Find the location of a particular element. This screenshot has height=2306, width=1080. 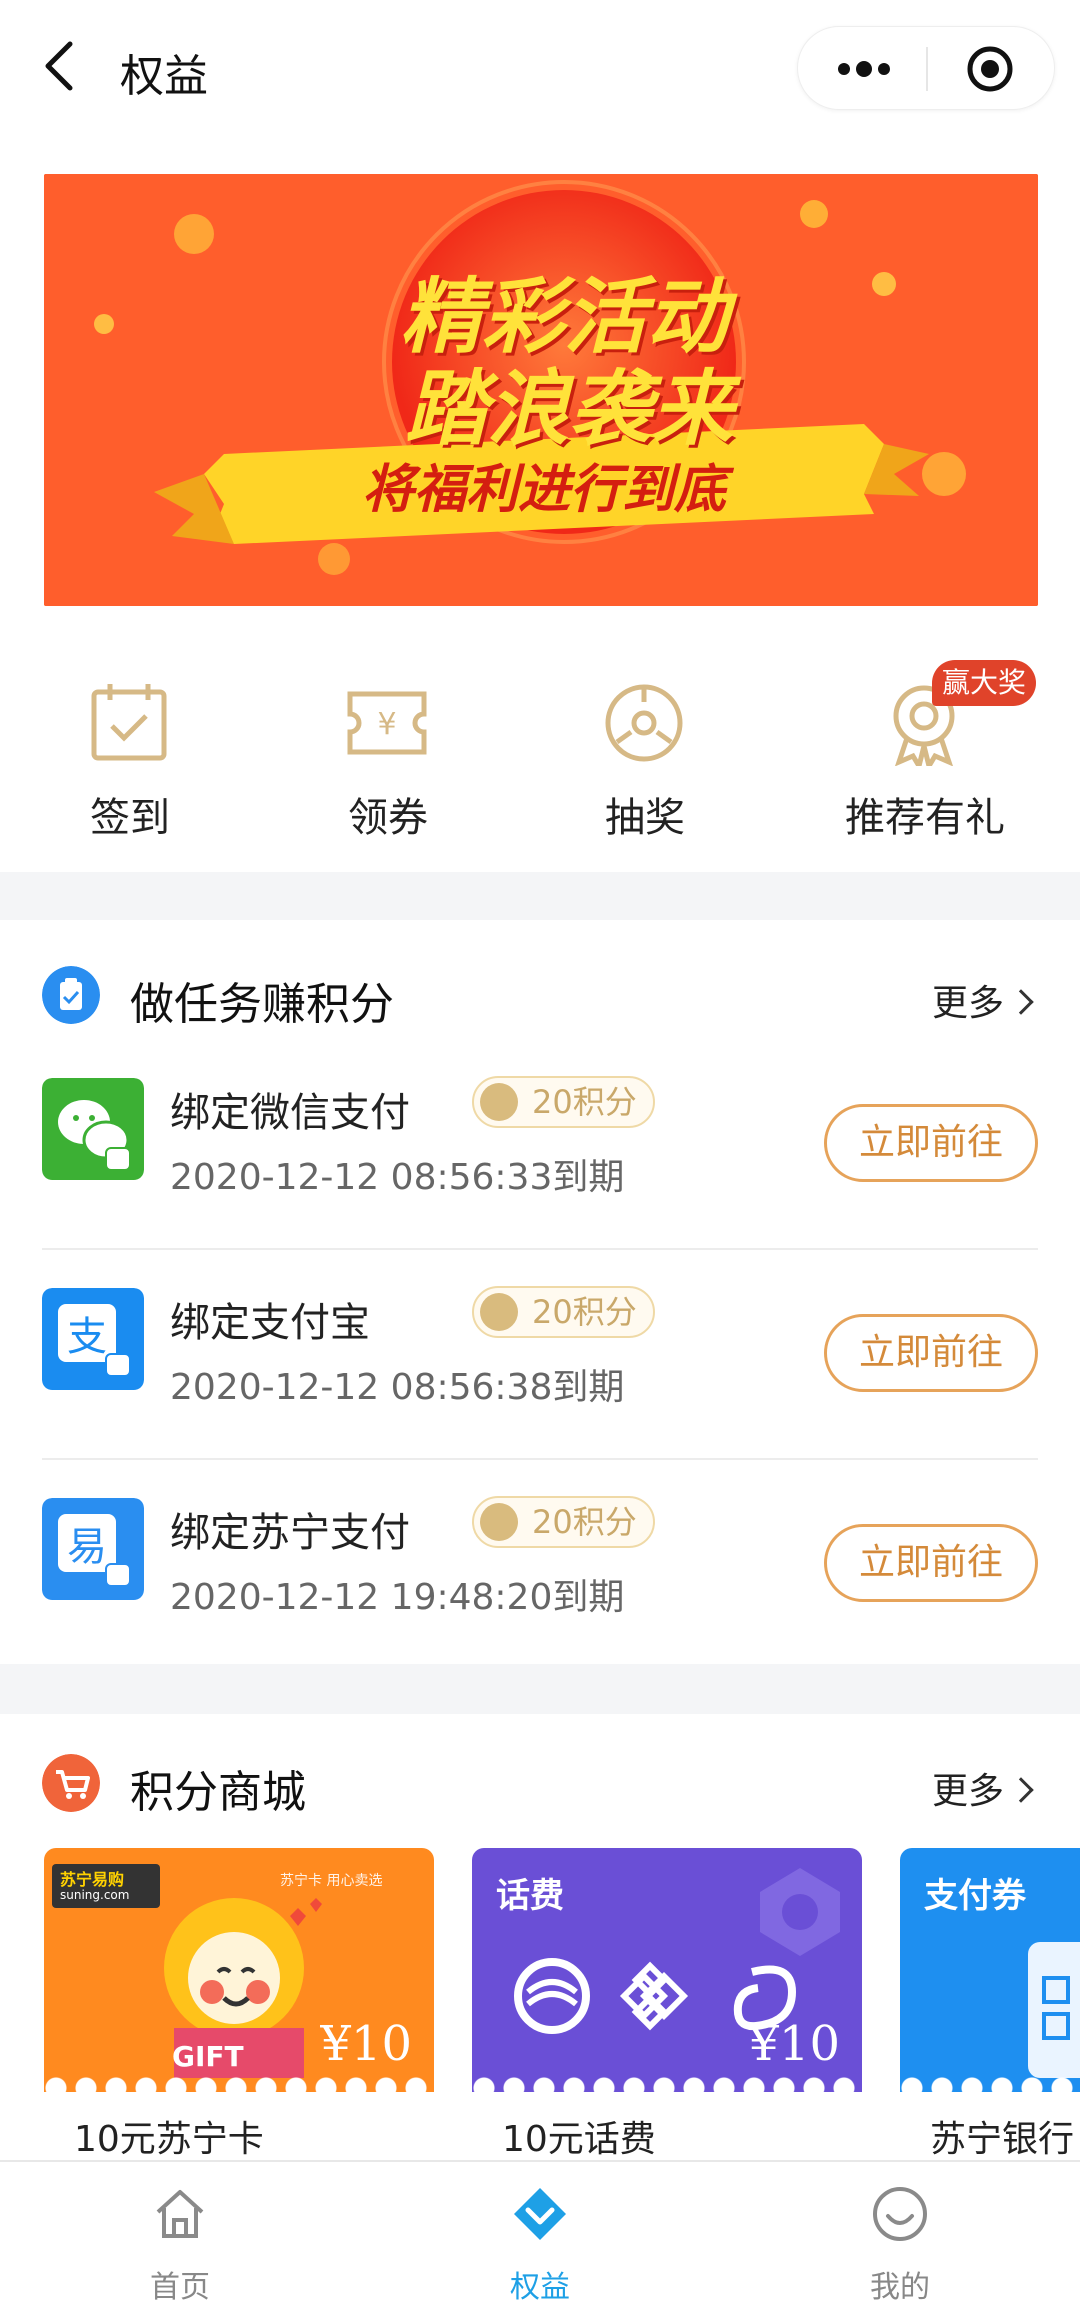

card-image: 支付券 is located at coordinates (990, 1974).